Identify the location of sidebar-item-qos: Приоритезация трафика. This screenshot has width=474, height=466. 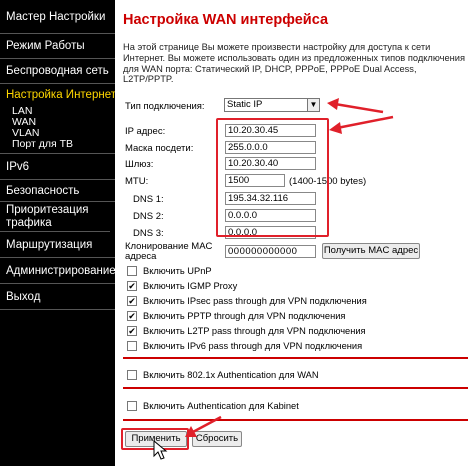
(55, 217).